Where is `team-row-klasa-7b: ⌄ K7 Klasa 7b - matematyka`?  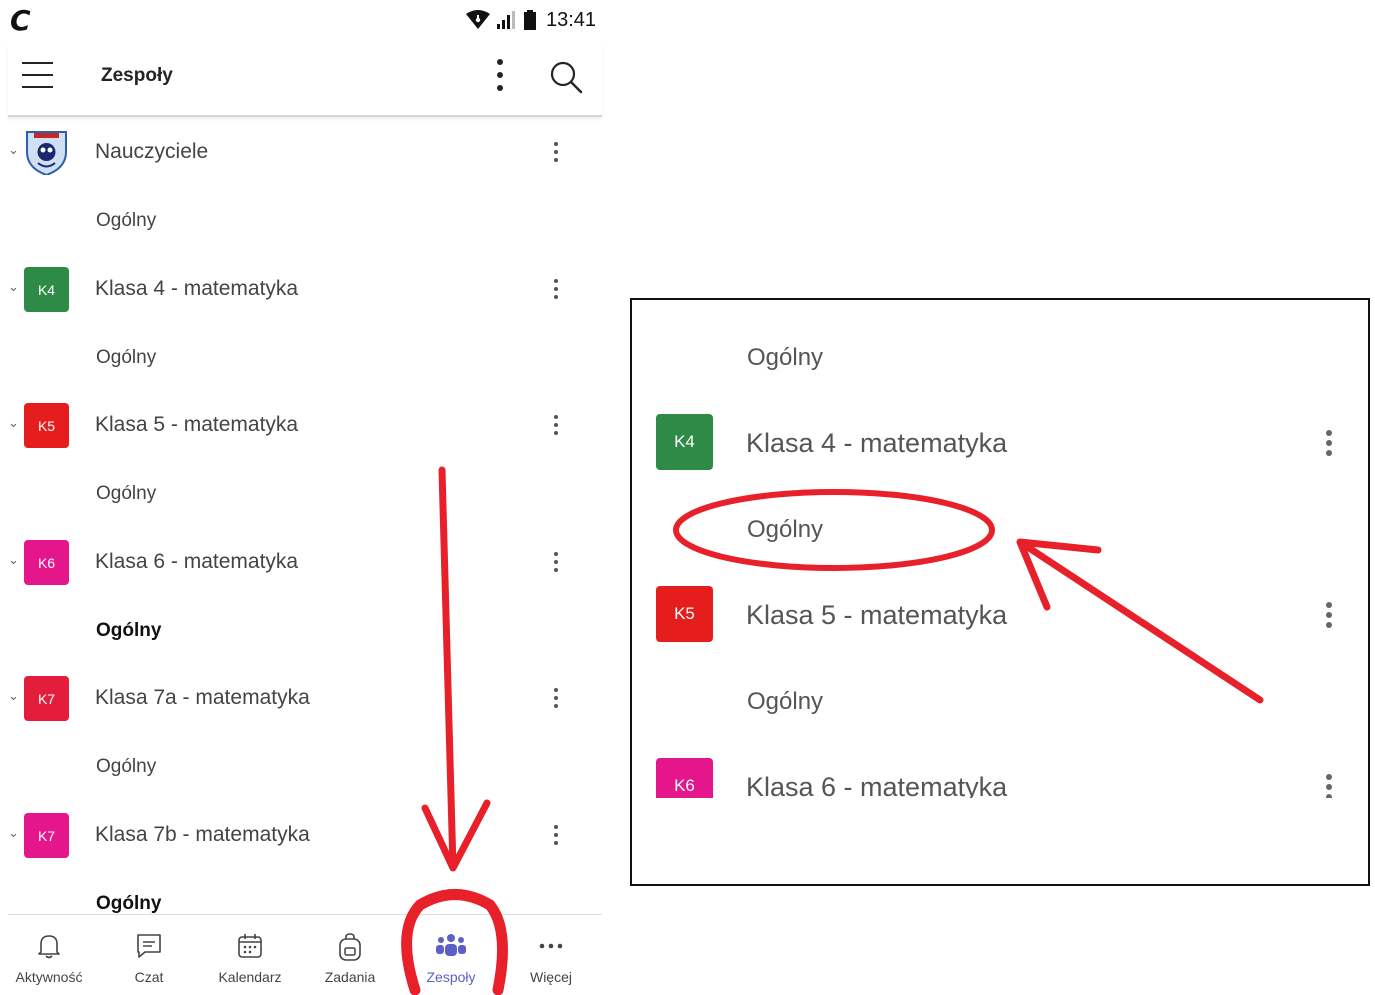 team-row-klasa-7b: ⌄ K7 Klasa 7b - matematyka is located at coordinates (305, 836).